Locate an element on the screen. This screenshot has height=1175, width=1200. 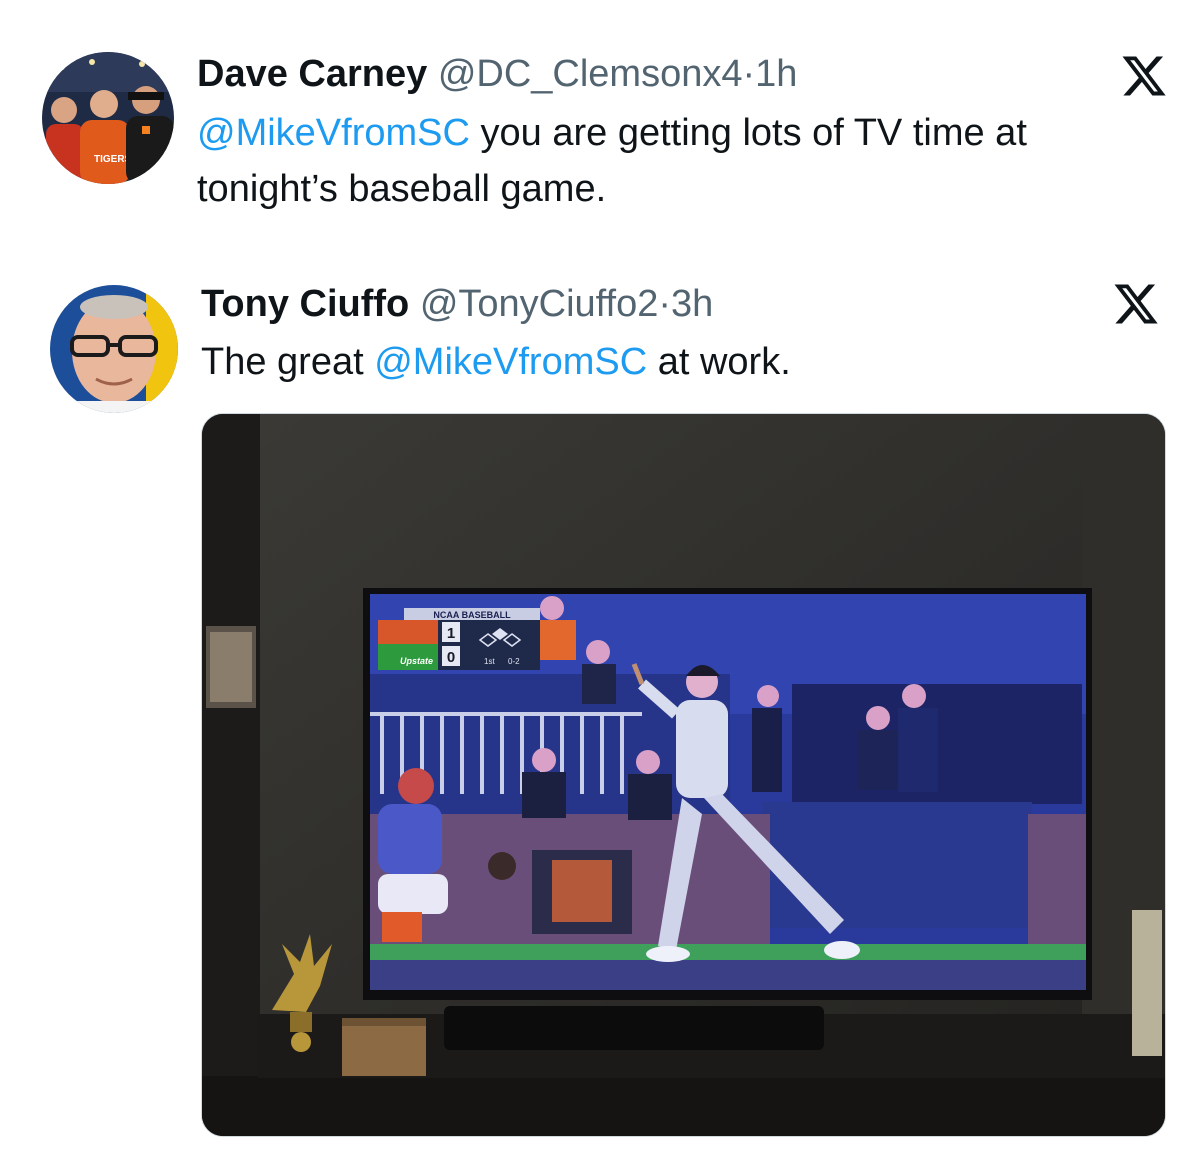
scoreboard-count: 0-2 is located at coordinates (514, 661).